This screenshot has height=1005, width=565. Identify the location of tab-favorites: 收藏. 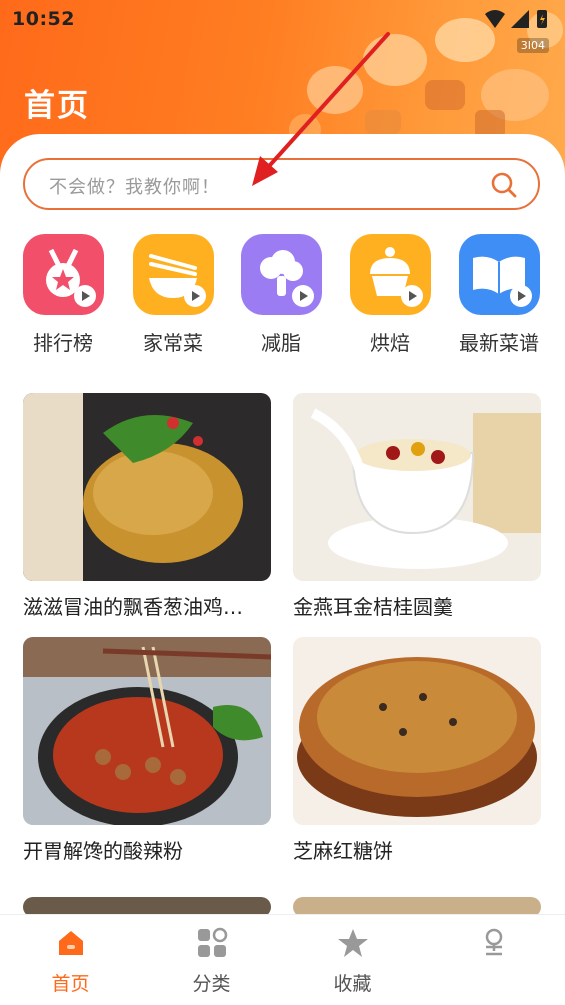
(352, 960).